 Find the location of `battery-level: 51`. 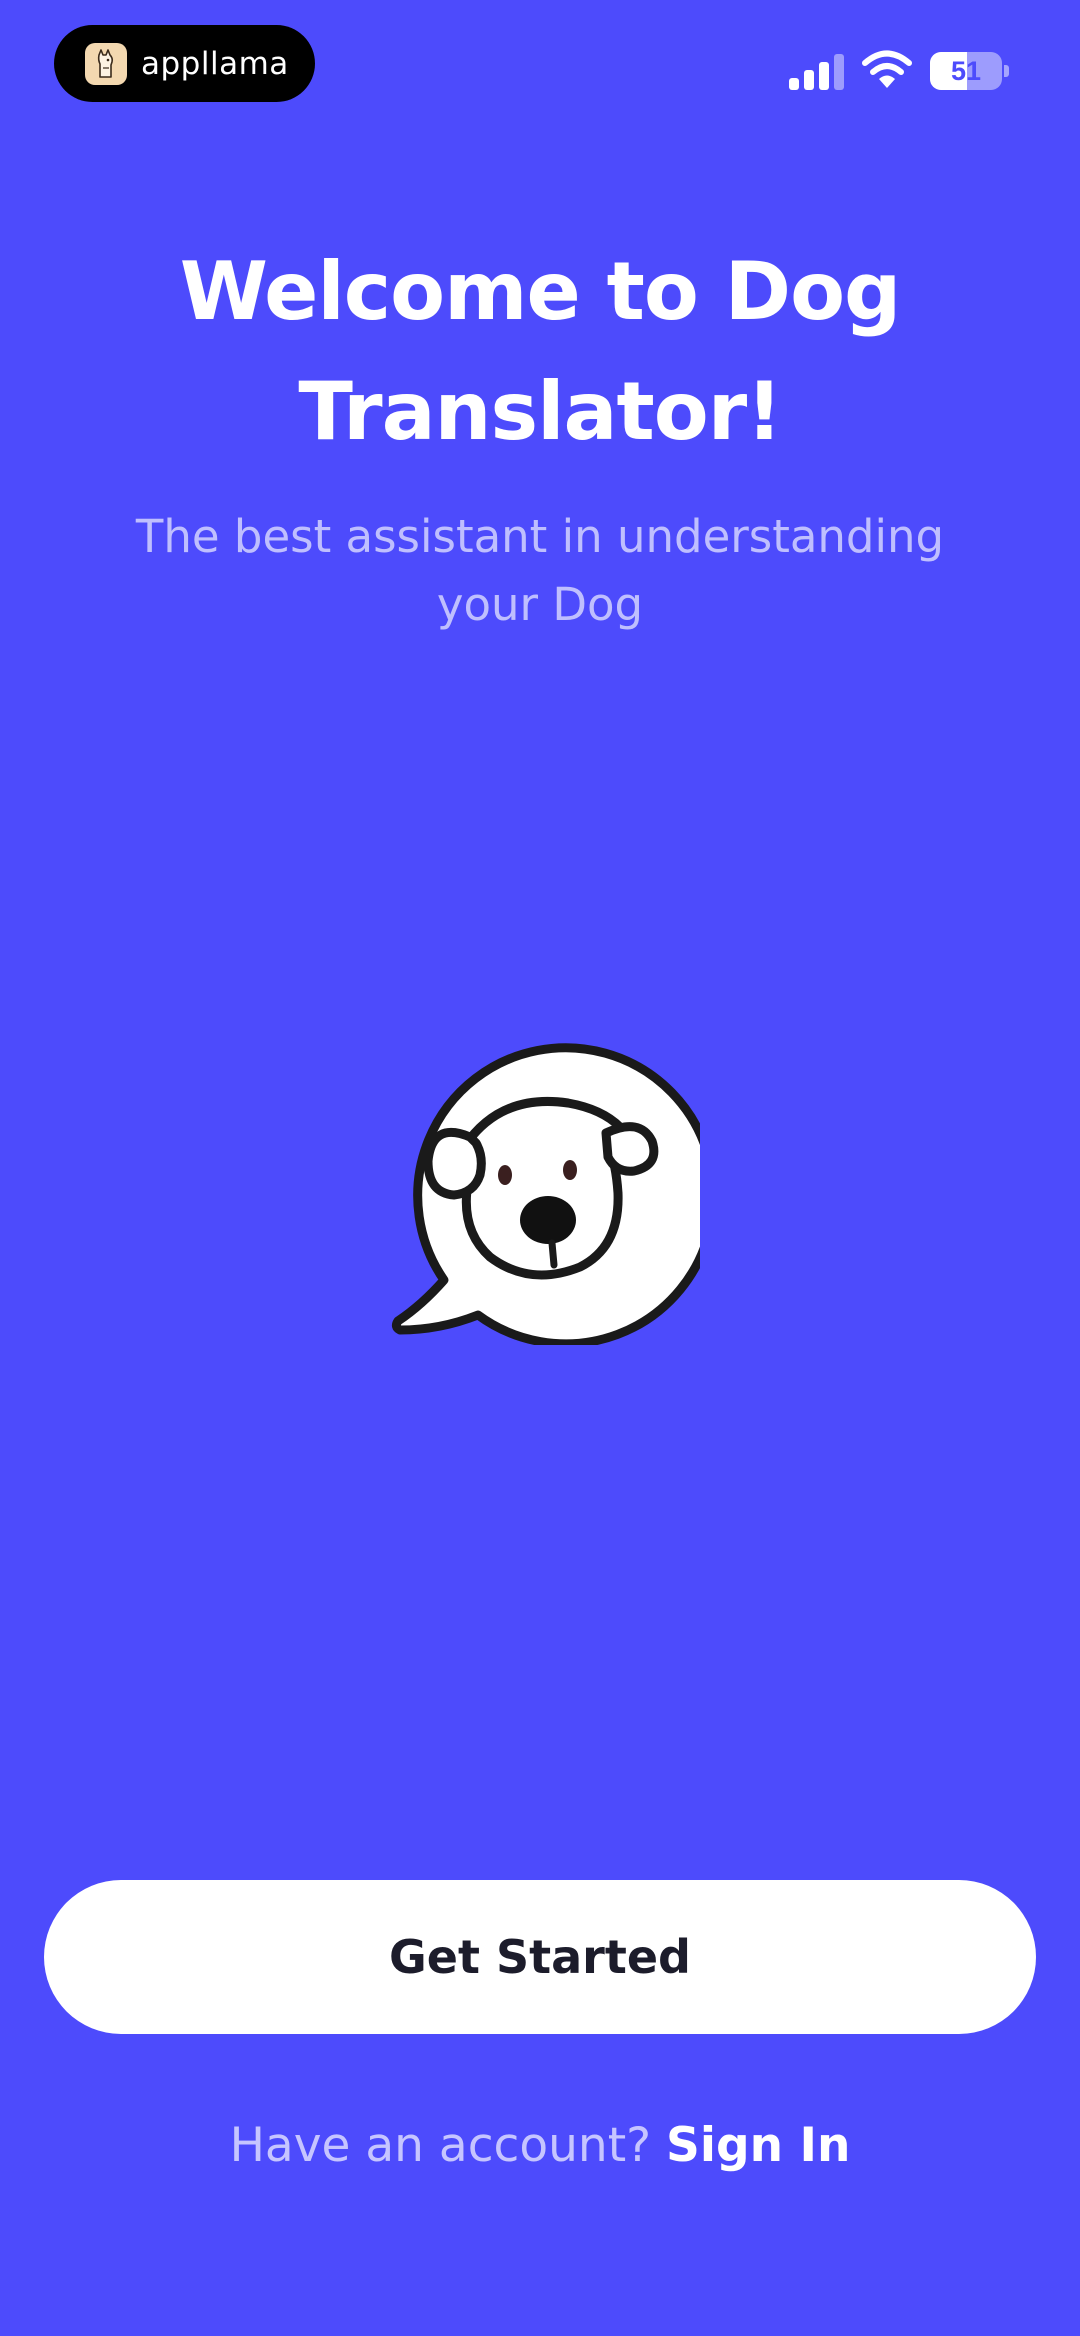

battery-level: 51 is located at coordinates (966, 71).